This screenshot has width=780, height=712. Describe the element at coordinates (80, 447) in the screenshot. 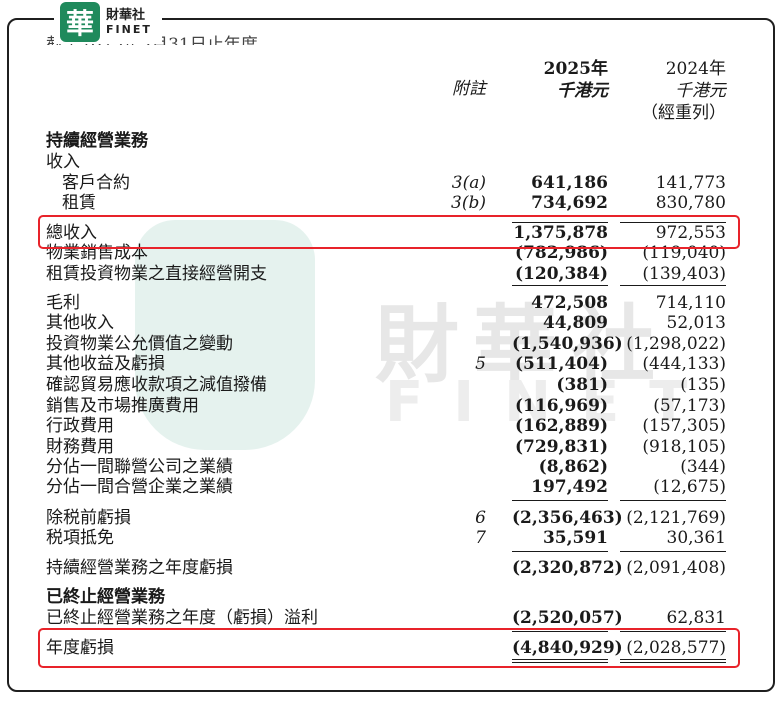

I see `row-label: 財務費用` at that location.